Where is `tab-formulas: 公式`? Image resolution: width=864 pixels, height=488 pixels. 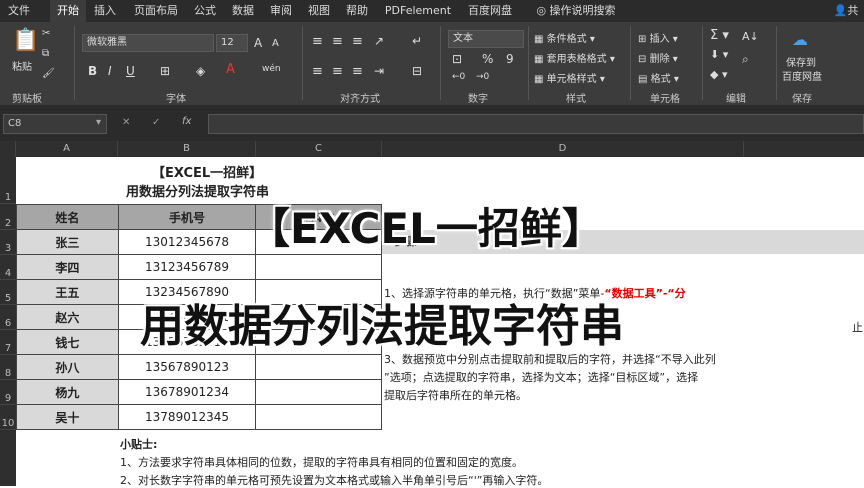
tab-formulas: 公式 is located at coordinates (205, 11).